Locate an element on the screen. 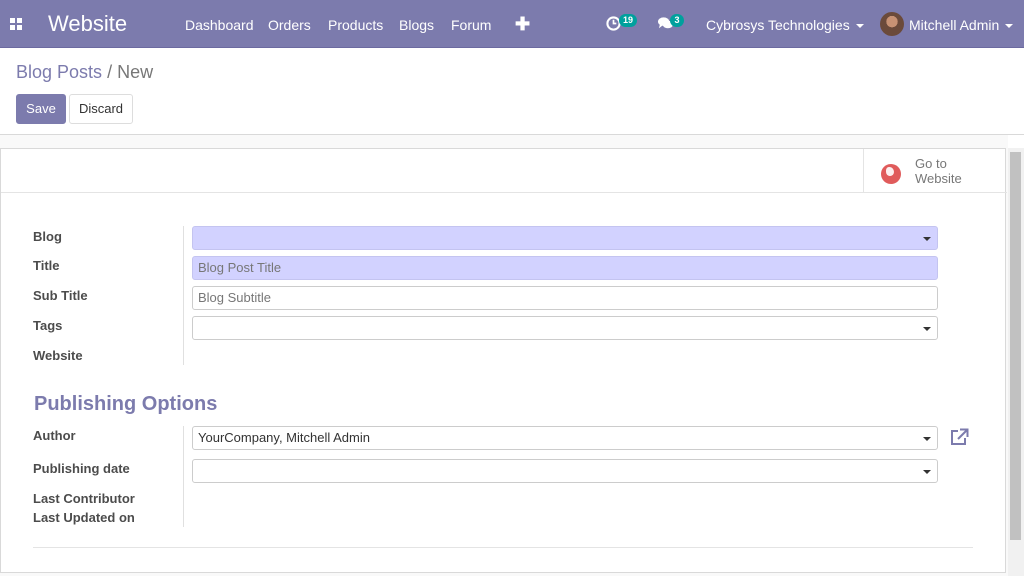 Image resolution: width=1024 pixels, height=576 pixels. menu-orders: Orders is located at coordinates (289, 25).